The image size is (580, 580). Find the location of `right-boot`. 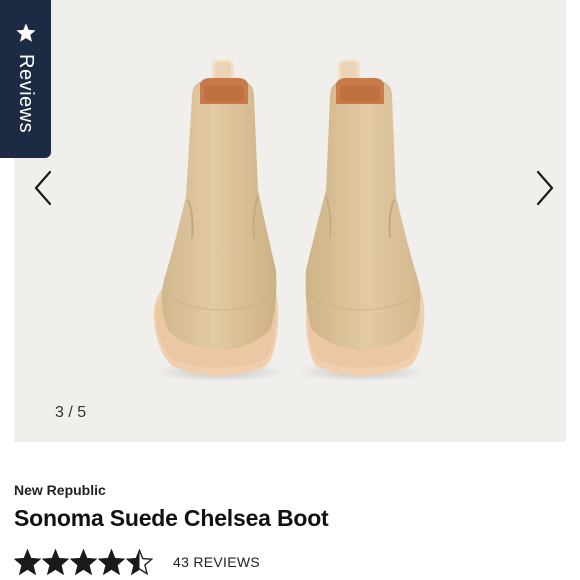

right-boot is located at coordinates (365, 217).